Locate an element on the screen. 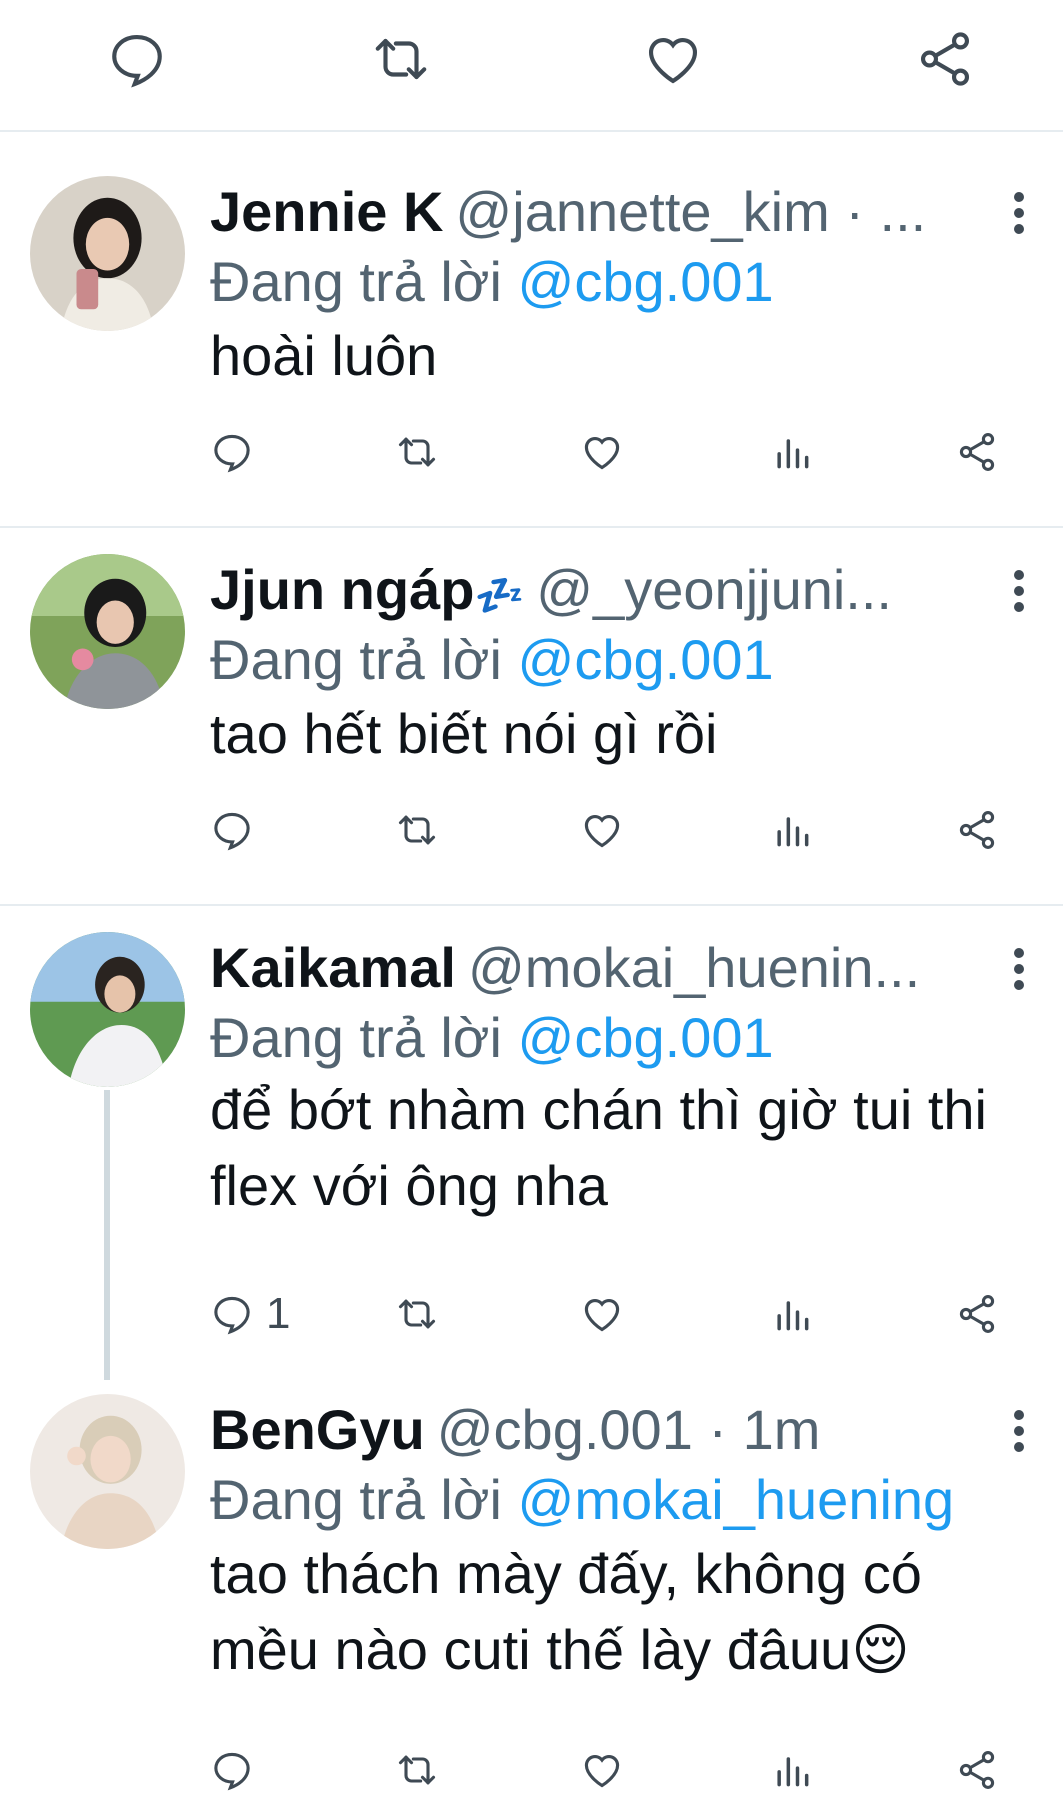 The width and height of the screenshot is (1063, 1816). tweet-header: BenGyu @cbg.001 · 1m is located at coordinates (601, 1430).